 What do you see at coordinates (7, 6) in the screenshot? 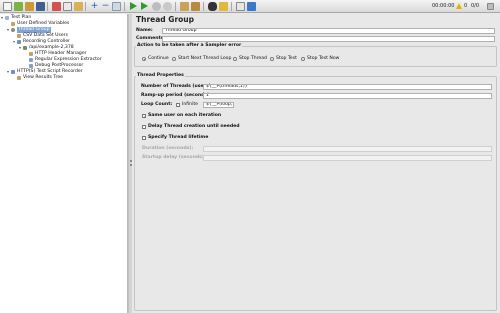
I see `new-plan-icon` at bounding box center [7, 6].